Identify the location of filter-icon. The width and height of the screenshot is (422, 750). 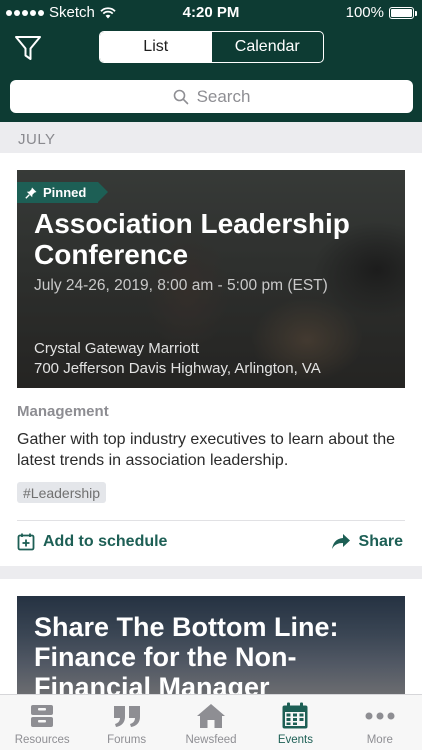
(28, 48).